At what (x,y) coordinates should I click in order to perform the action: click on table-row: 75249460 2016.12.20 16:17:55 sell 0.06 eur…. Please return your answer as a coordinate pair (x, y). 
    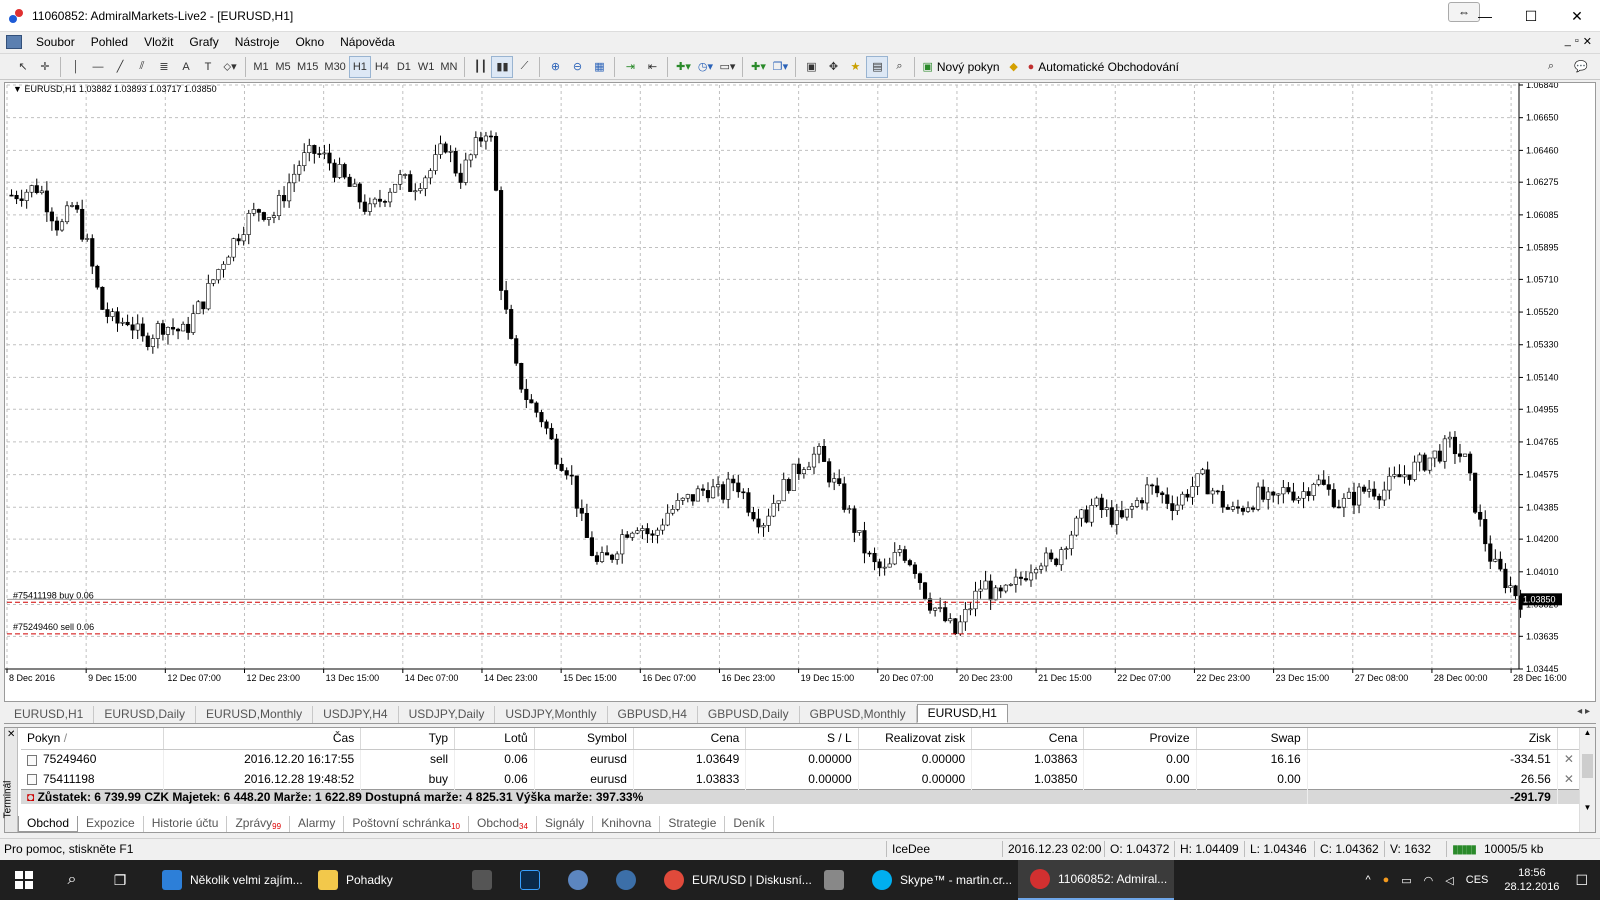
    Looking at the image, I should click on (801, 759).